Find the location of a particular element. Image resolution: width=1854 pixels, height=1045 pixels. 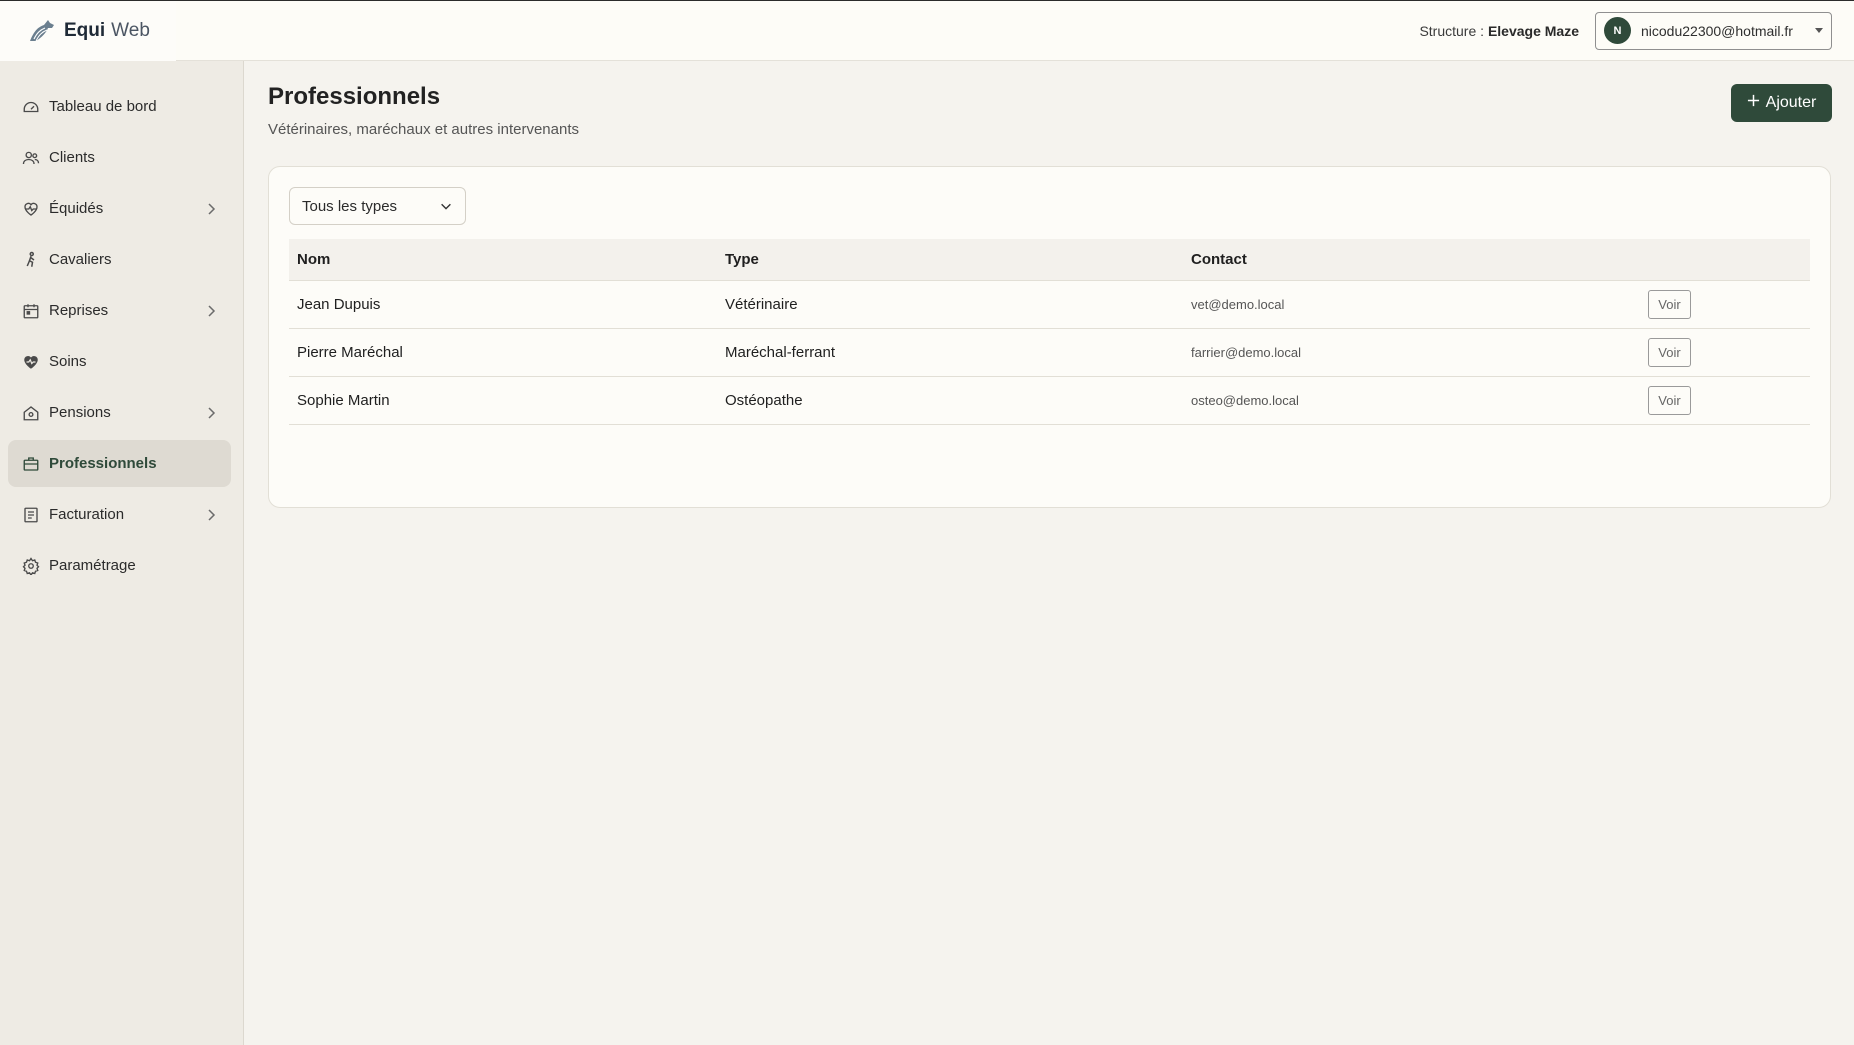

sidebar-item-soins: Soins is located at coordinates (119, 361).